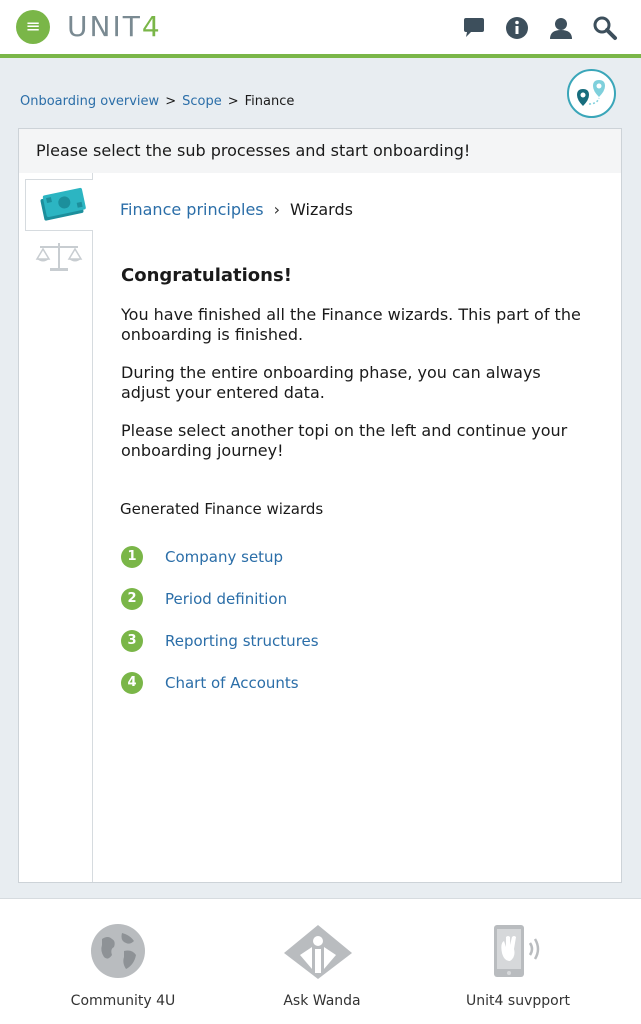 Image resolution: width=641 pixels, height=1024 pixels. I want to click on phone-support-icon, so click(517, 951).